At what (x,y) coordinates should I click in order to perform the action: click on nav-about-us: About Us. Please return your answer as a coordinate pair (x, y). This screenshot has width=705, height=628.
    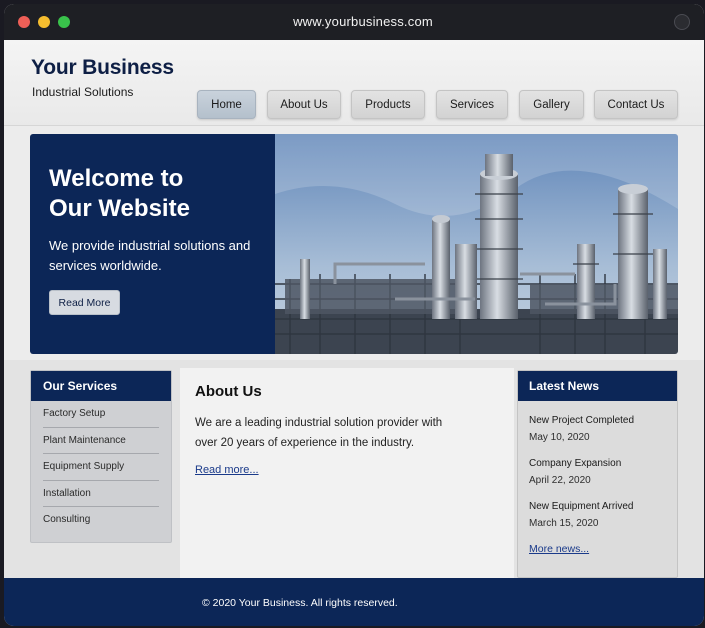
    Looking at the image, I should click on (304, 104).